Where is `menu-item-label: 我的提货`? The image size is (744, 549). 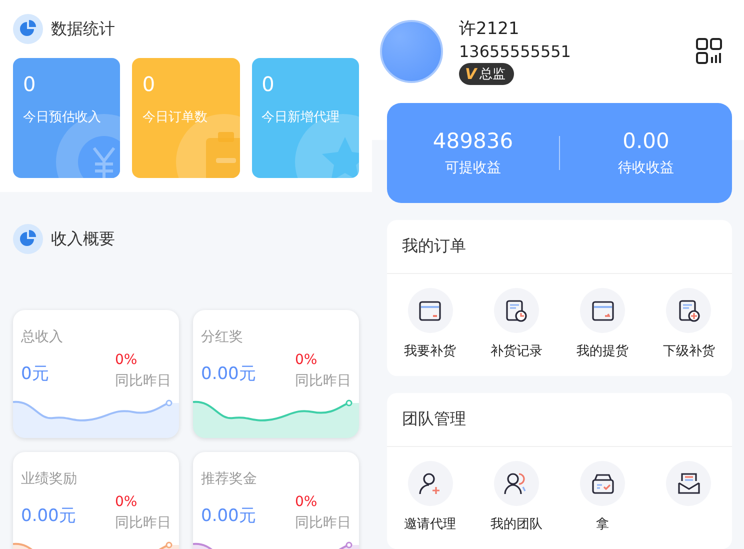
menu-item-label: 我的提货 is located at coordinates (602, 351).